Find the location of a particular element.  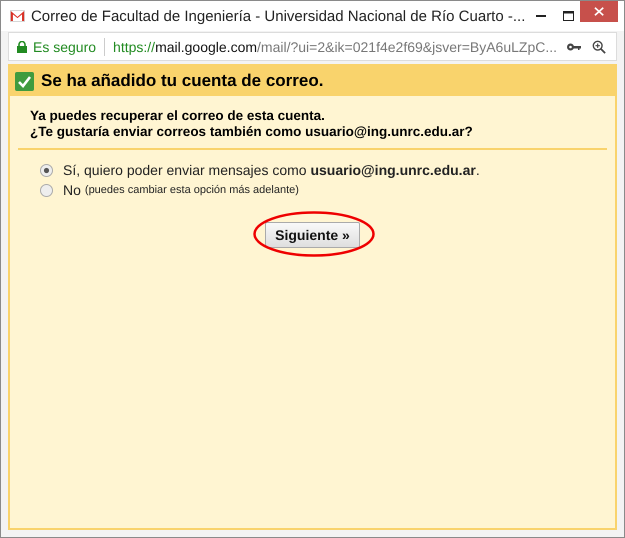

next-button: Siguiente » is located at coordinates (312, 235).